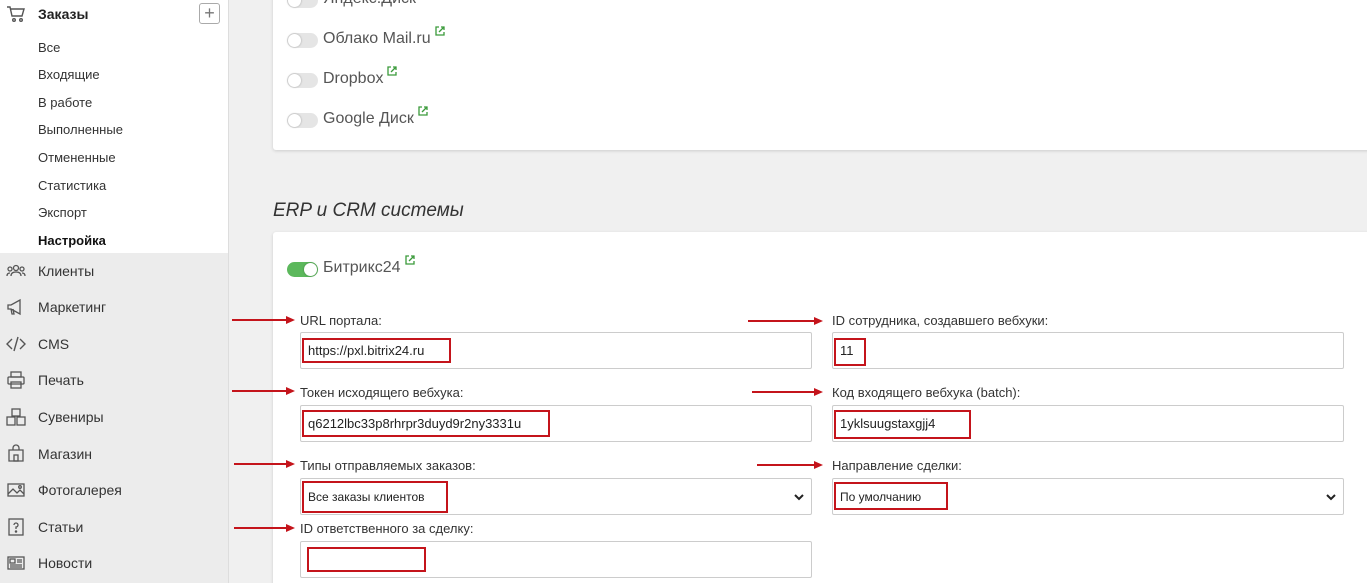 The height and width of the screenshot is (583, 1367). Describe the element at coordinates (61, 380) in the screenshot. I see `sidebar-item-label: Печать` at that location.